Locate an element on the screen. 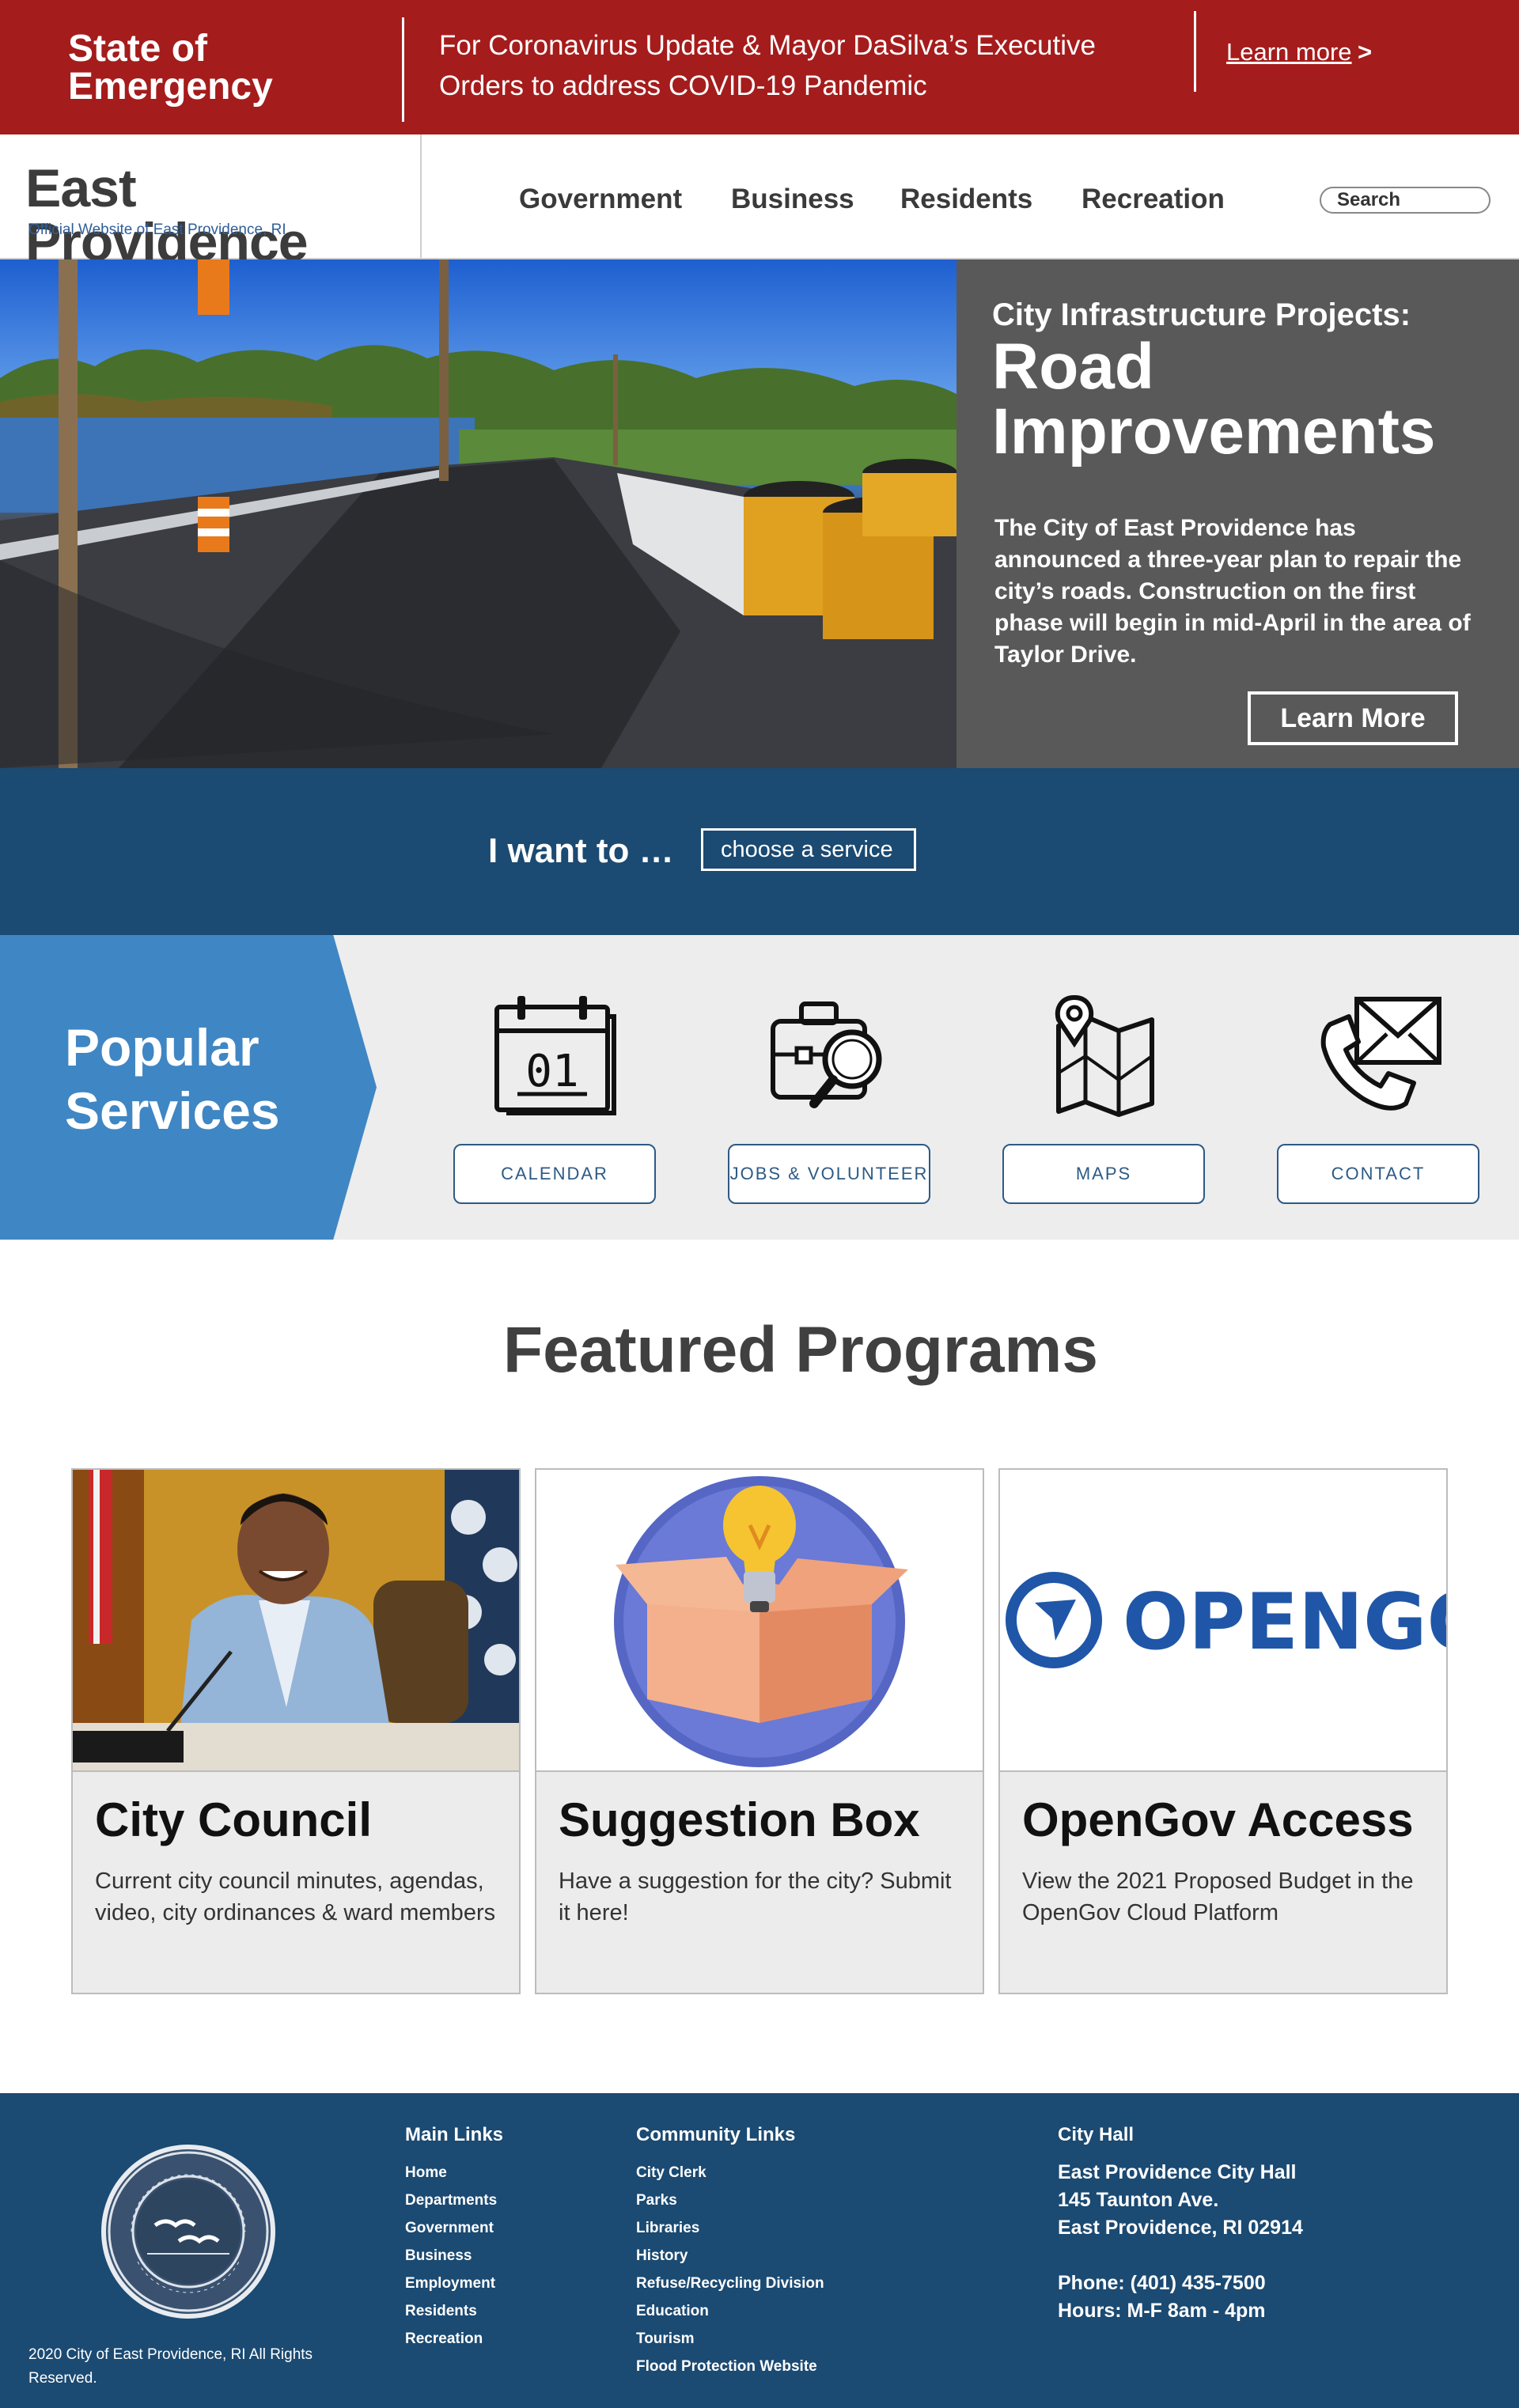 The image size is (1519, 2408). card-title: OpenGov Access is located at coordinates (1218, 1819).